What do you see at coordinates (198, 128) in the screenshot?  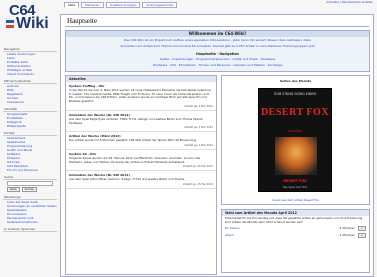 I see `news-item-meta: Zuletzt ge- 3 Mar 2012` at bounding box center [198, 128].